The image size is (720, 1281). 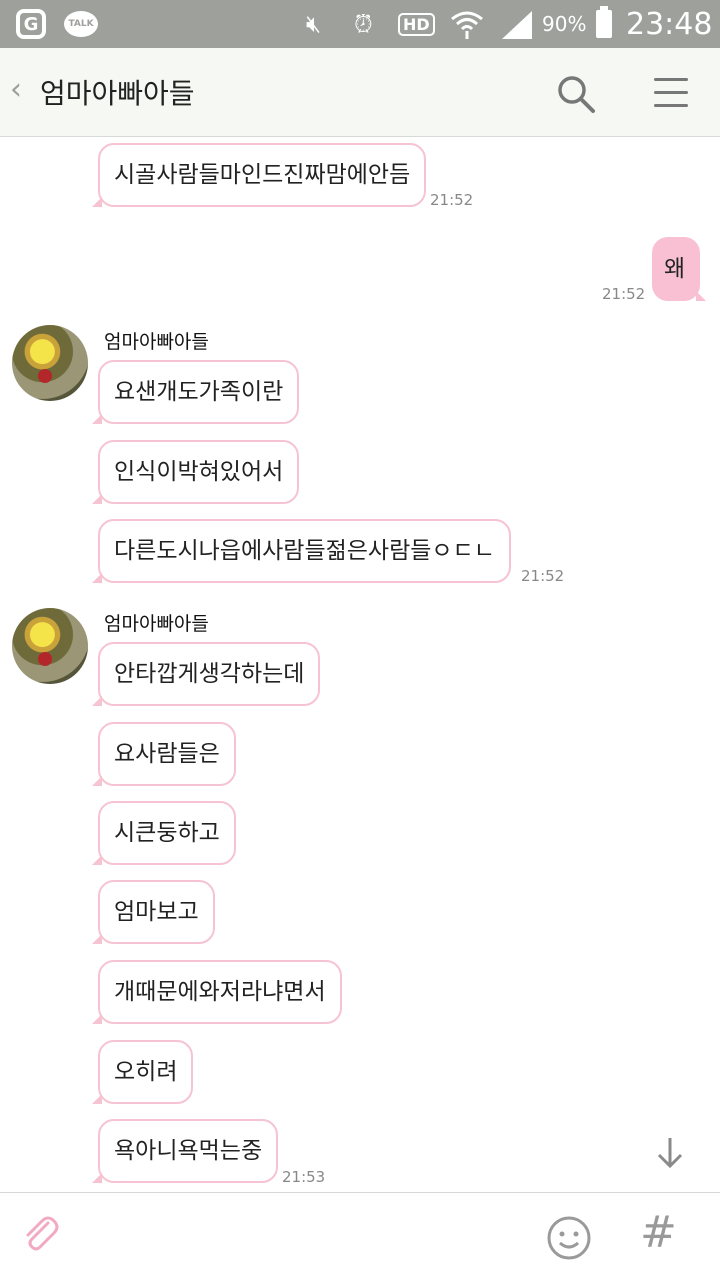 I want to click on message-bubble: 안타깝게생각하는데, so click(x=206, y=674).